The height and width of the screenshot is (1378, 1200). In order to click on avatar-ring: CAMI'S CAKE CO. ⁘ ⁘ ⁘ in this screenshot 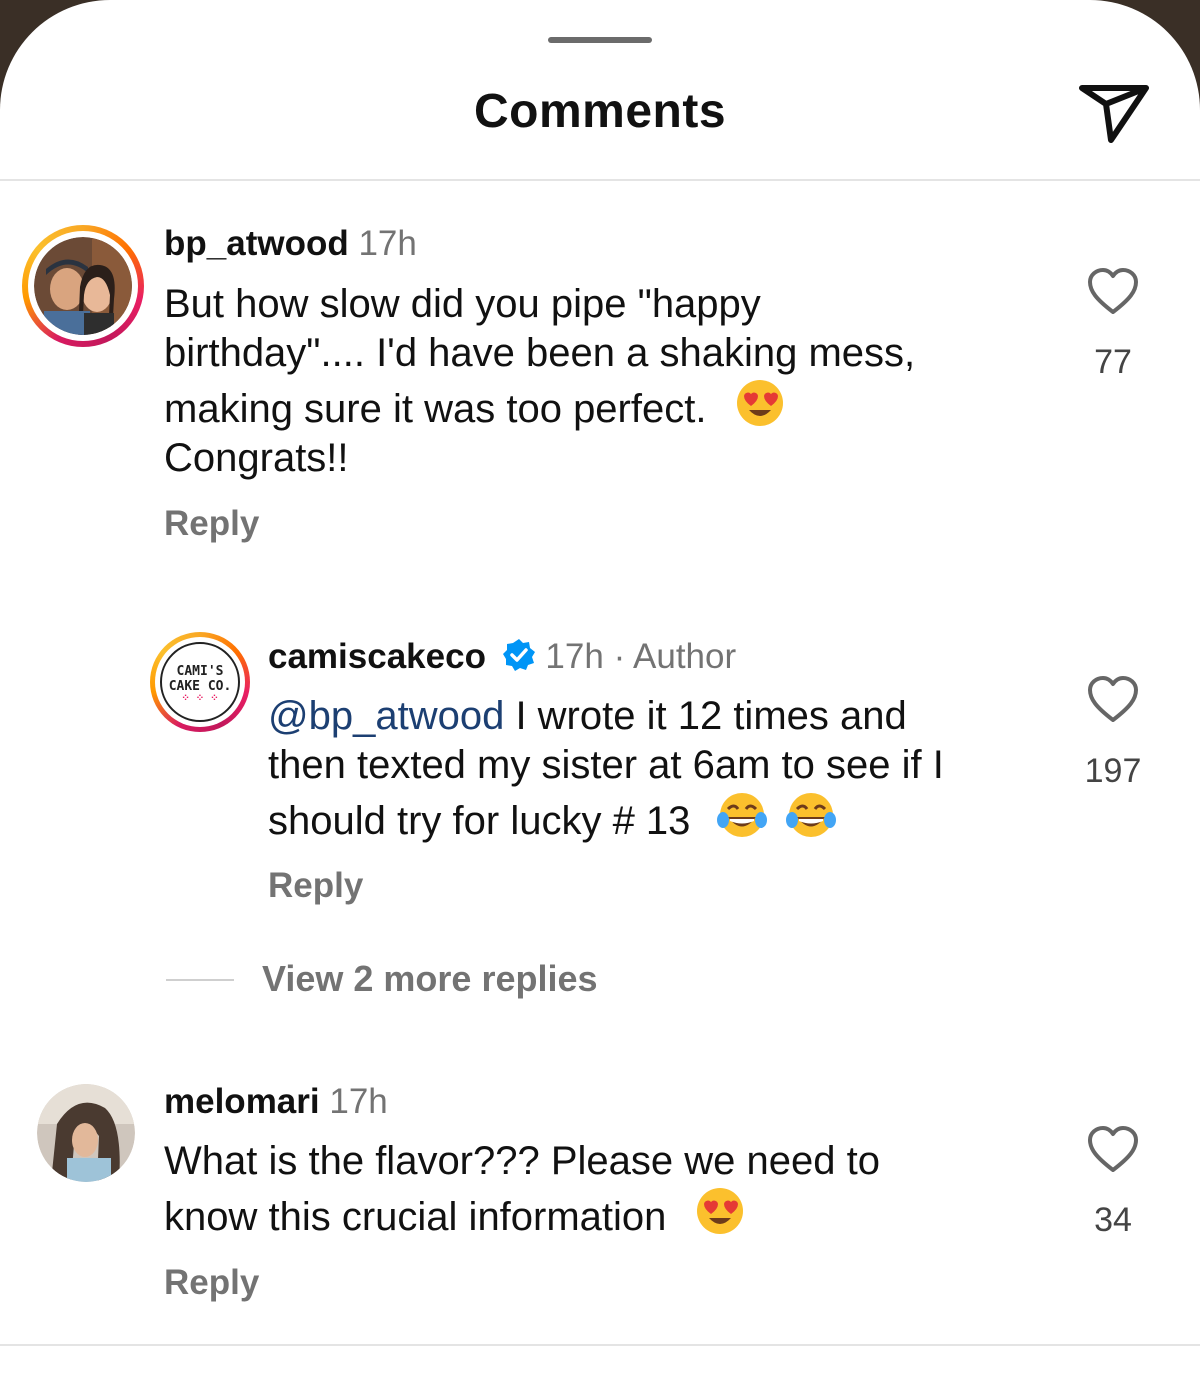, I will do `click(200, 682)`.